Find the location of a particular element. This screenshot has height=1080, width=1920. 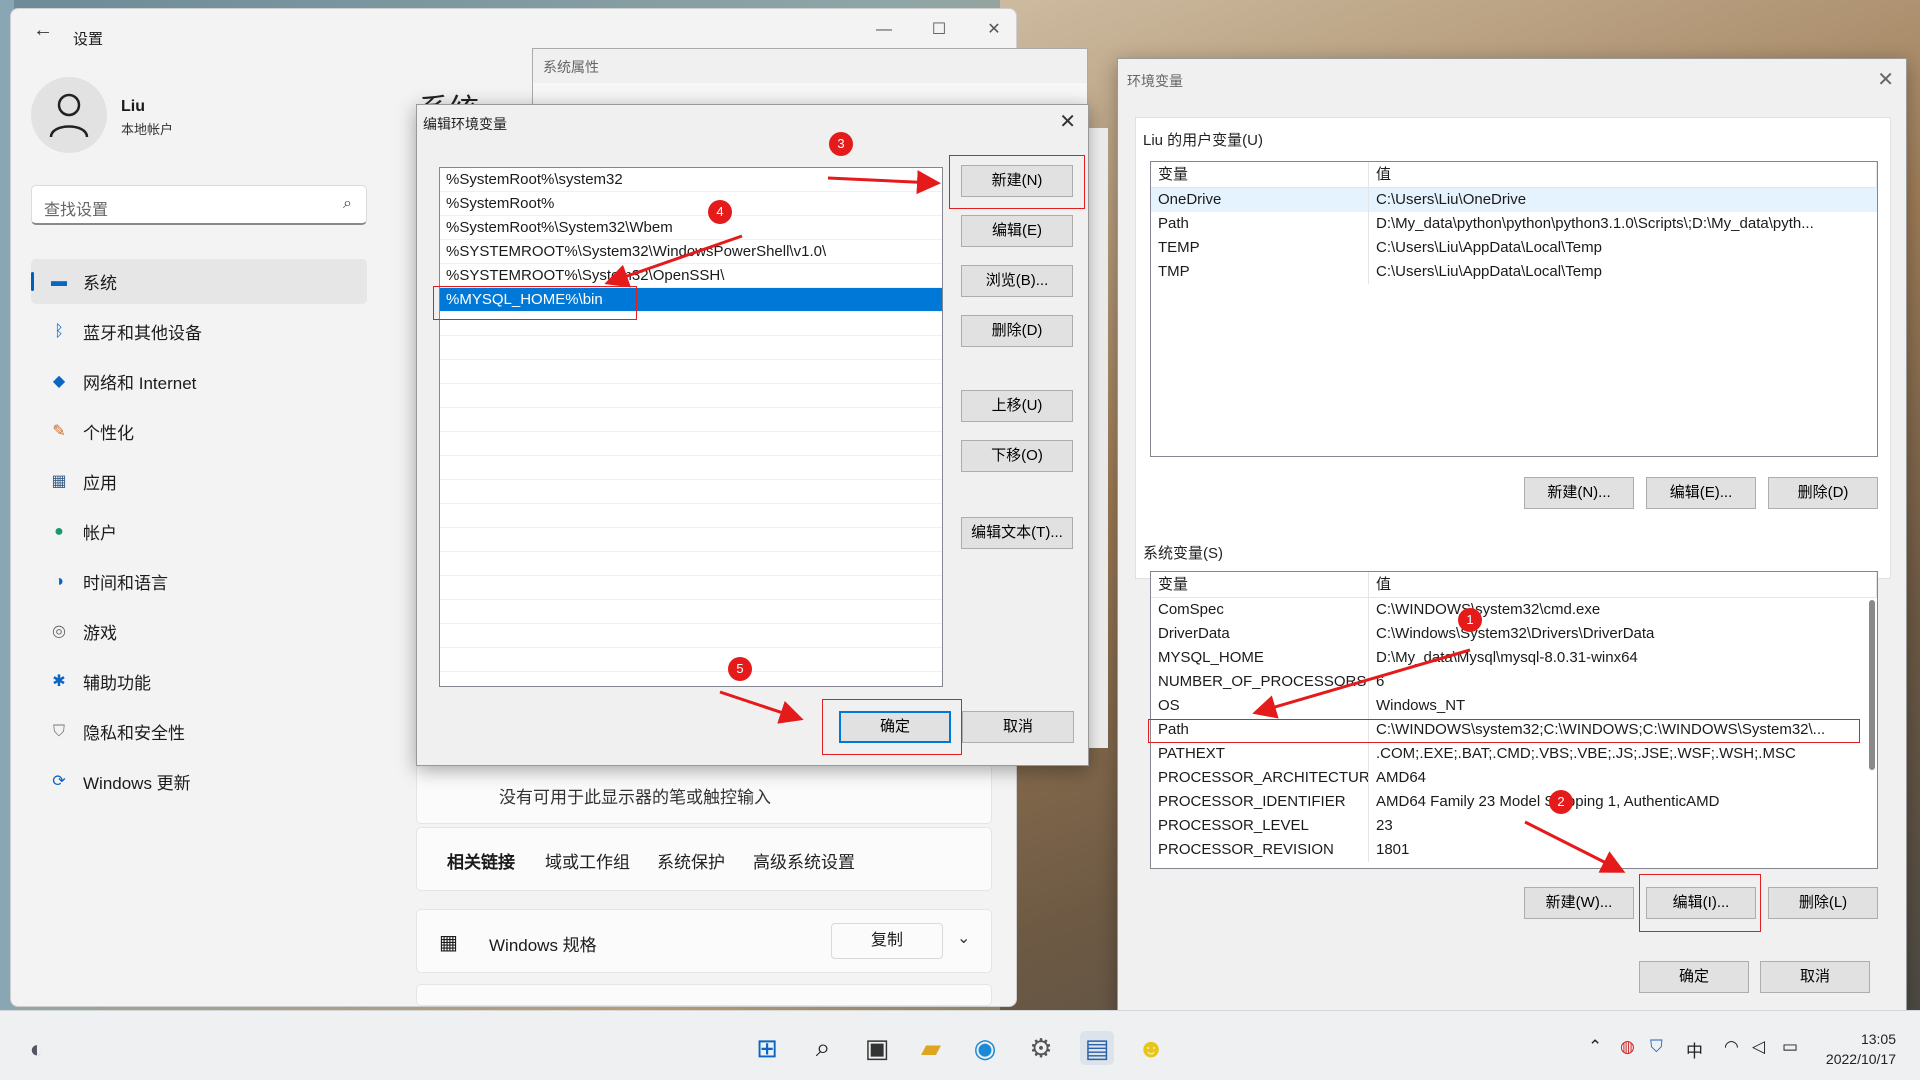

link-domain-workgroup: 域或工作组 is located at coordinates (587, 860).